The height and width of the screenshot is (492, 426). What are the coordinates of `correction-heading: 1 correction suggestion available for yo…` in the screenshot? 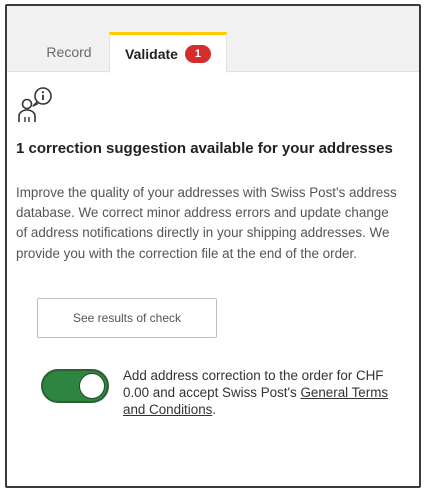 It's located at (204, 148).